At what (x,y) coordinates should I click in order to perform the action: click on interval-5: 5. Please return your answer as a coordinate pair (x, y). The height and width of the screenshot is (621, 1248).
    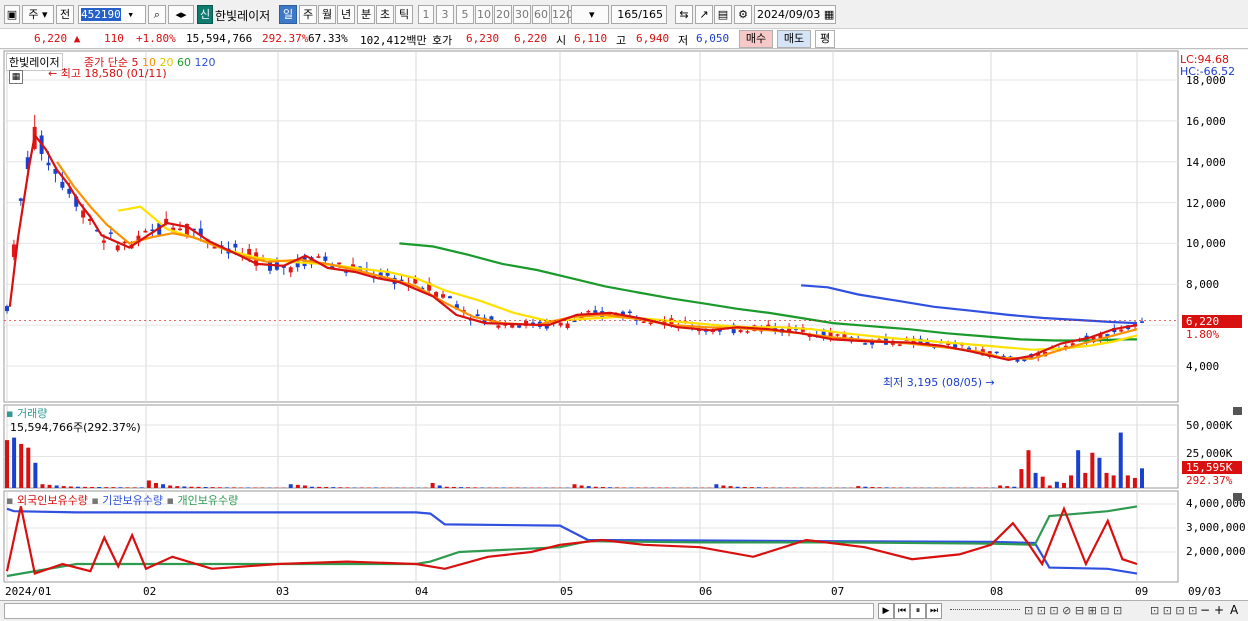
    Looking at the image, I should click on (465, 14).